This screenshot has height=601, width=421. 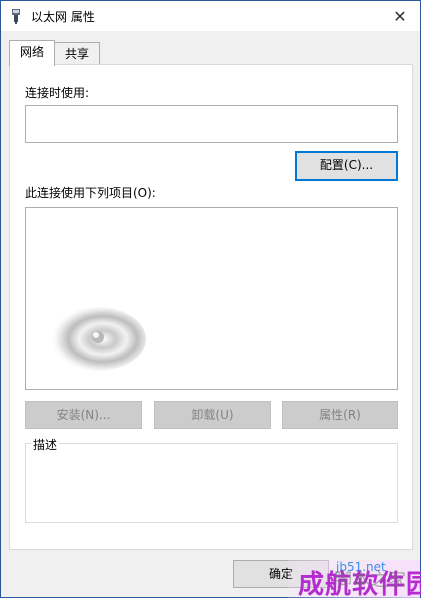 I want to click on connect-using-label: 连接时使用:, so click(x=57, y=93).